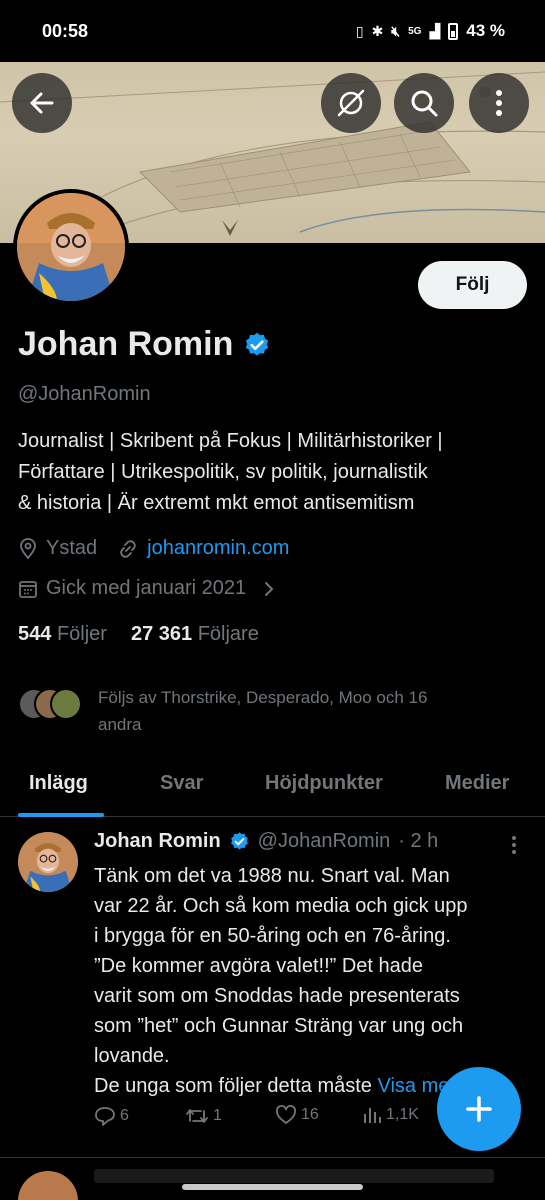 The height and width of the screenshot is (1200, 545). I want to click on like-button: 16, so click(297, 1115).